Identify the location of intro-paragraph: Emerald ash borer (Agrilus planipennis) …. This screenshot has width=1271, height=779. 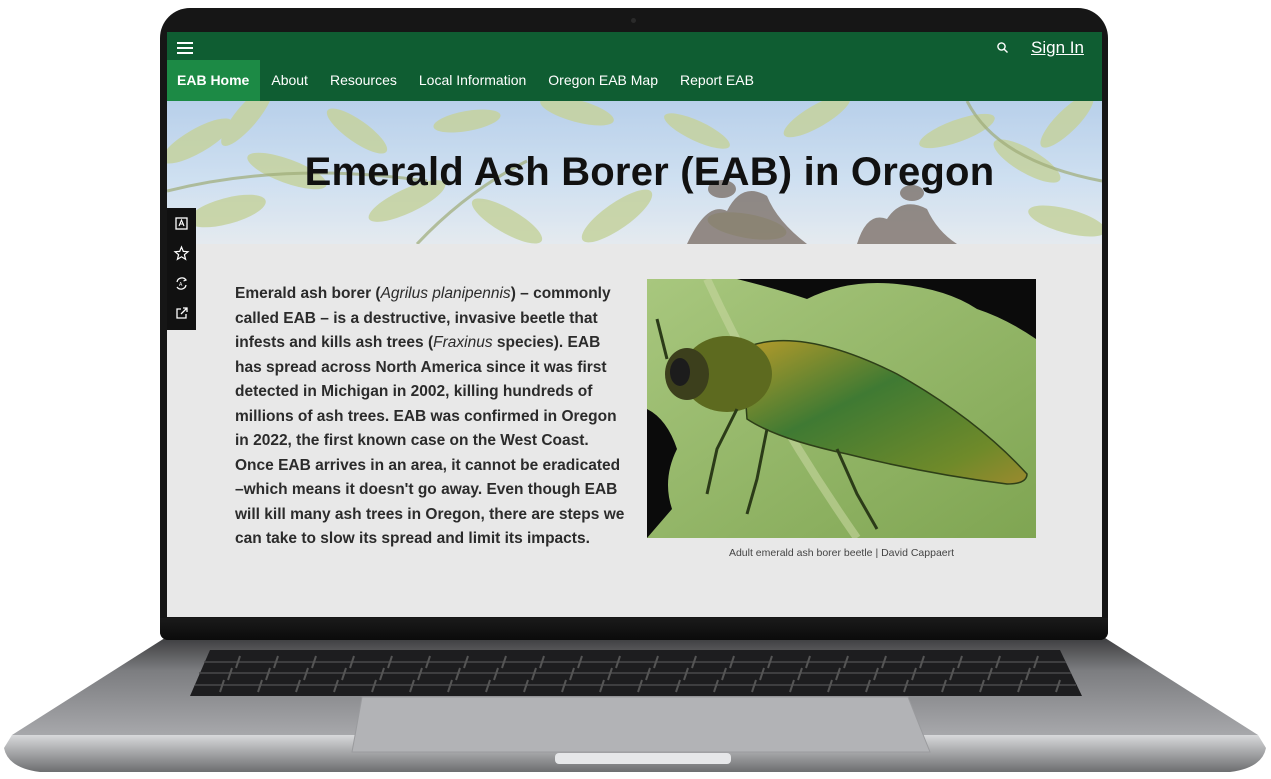
(430, 417).